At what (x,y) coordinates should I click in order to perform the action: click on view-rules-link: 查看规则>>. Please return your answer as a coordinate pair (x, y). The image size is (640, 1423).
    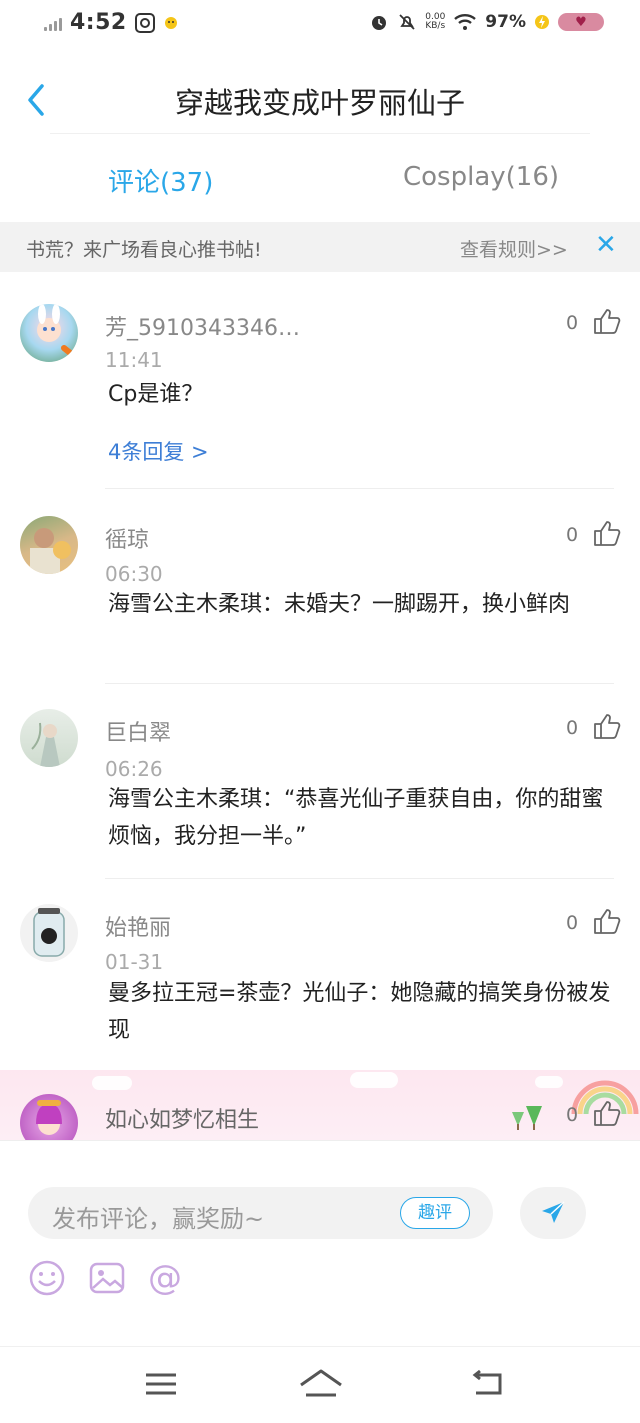
    Looking at the image, I should click on (514, 248).